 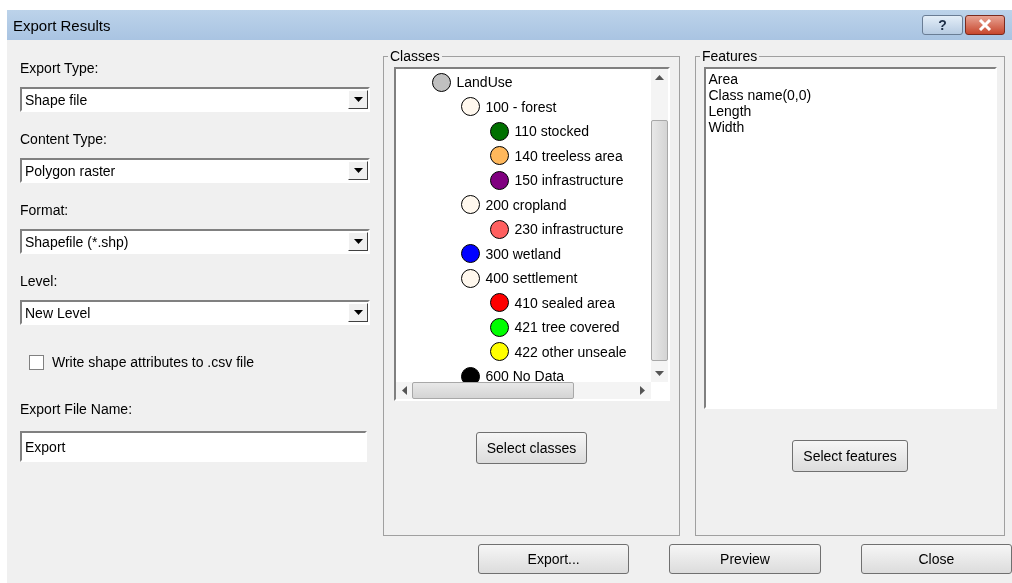 I want to click on group-title: Features, so click(x=730, y=56).